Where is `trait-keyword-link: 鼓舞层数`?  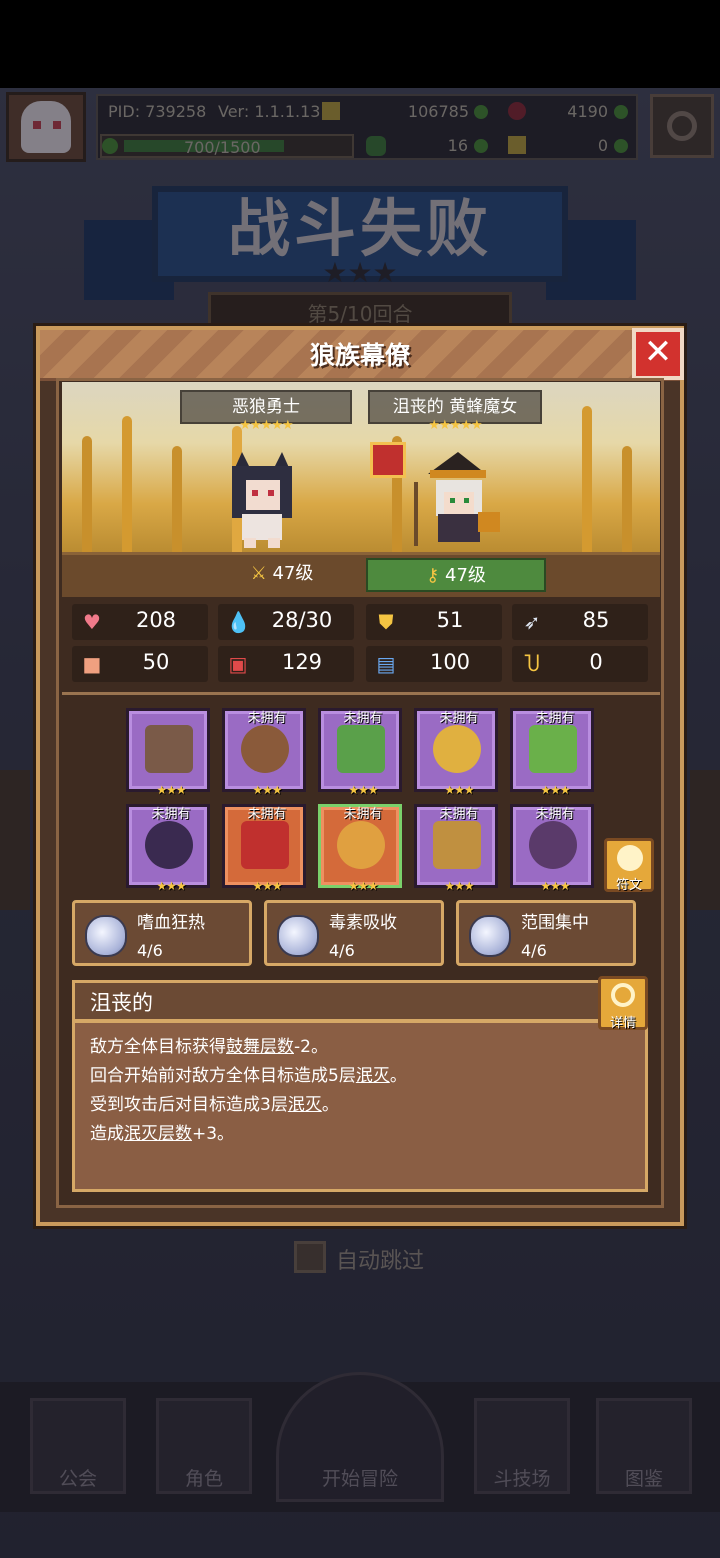 trait-keyword-link: 鼓舞层数 is located at coordinates (260, 1047).